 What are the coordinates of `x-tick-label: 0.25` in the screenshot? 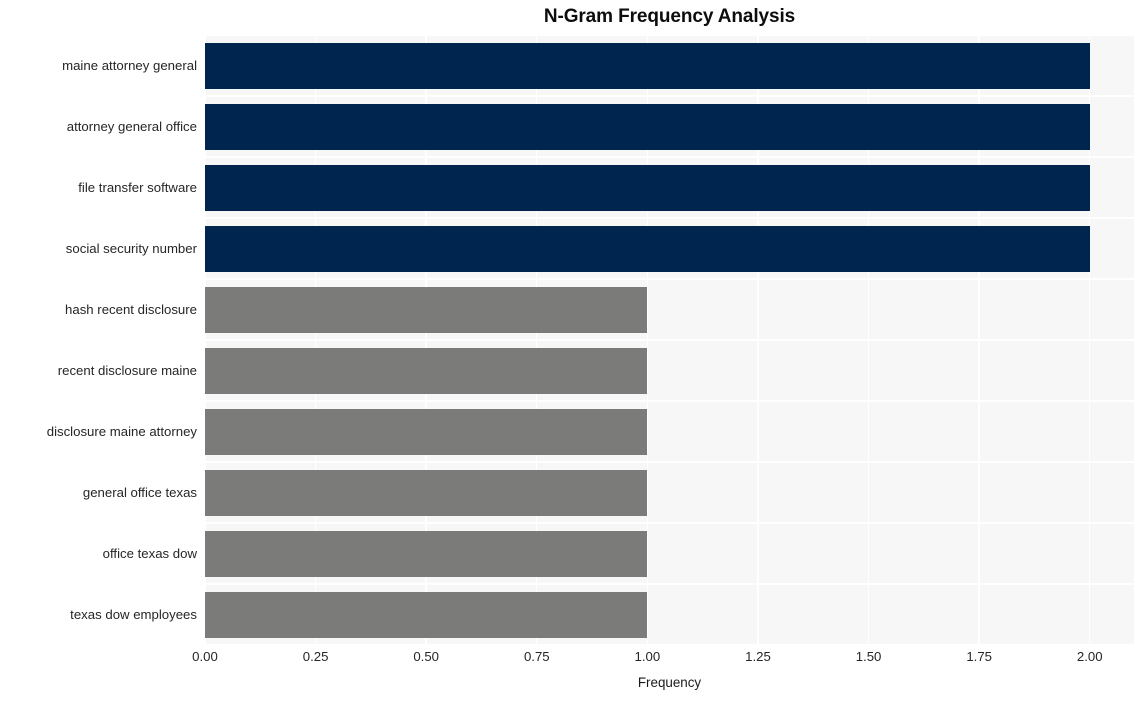 It's located at (315, 656).